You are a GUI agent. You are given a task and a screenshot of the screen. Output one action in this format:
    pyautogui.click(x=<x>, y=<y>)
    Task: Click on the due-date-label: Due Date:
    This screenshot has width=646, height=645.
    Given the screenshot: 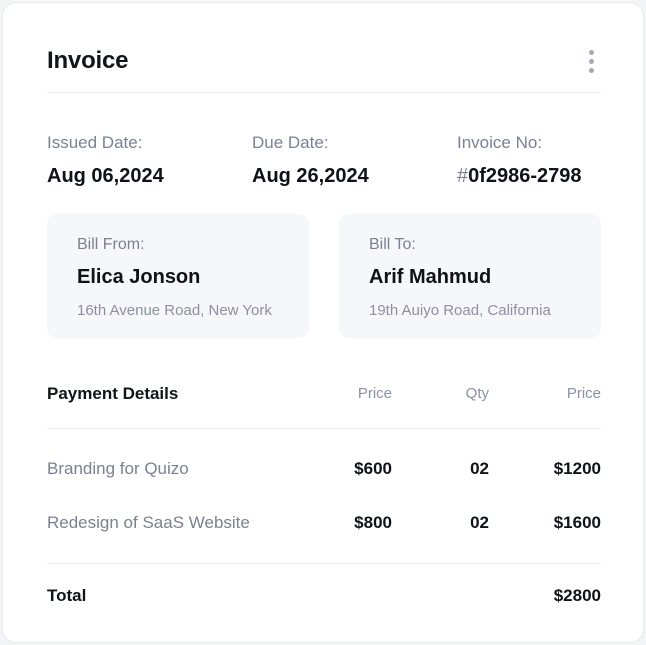 What is the action you would take?
    pyautogui.click(x=290, y=142)
    